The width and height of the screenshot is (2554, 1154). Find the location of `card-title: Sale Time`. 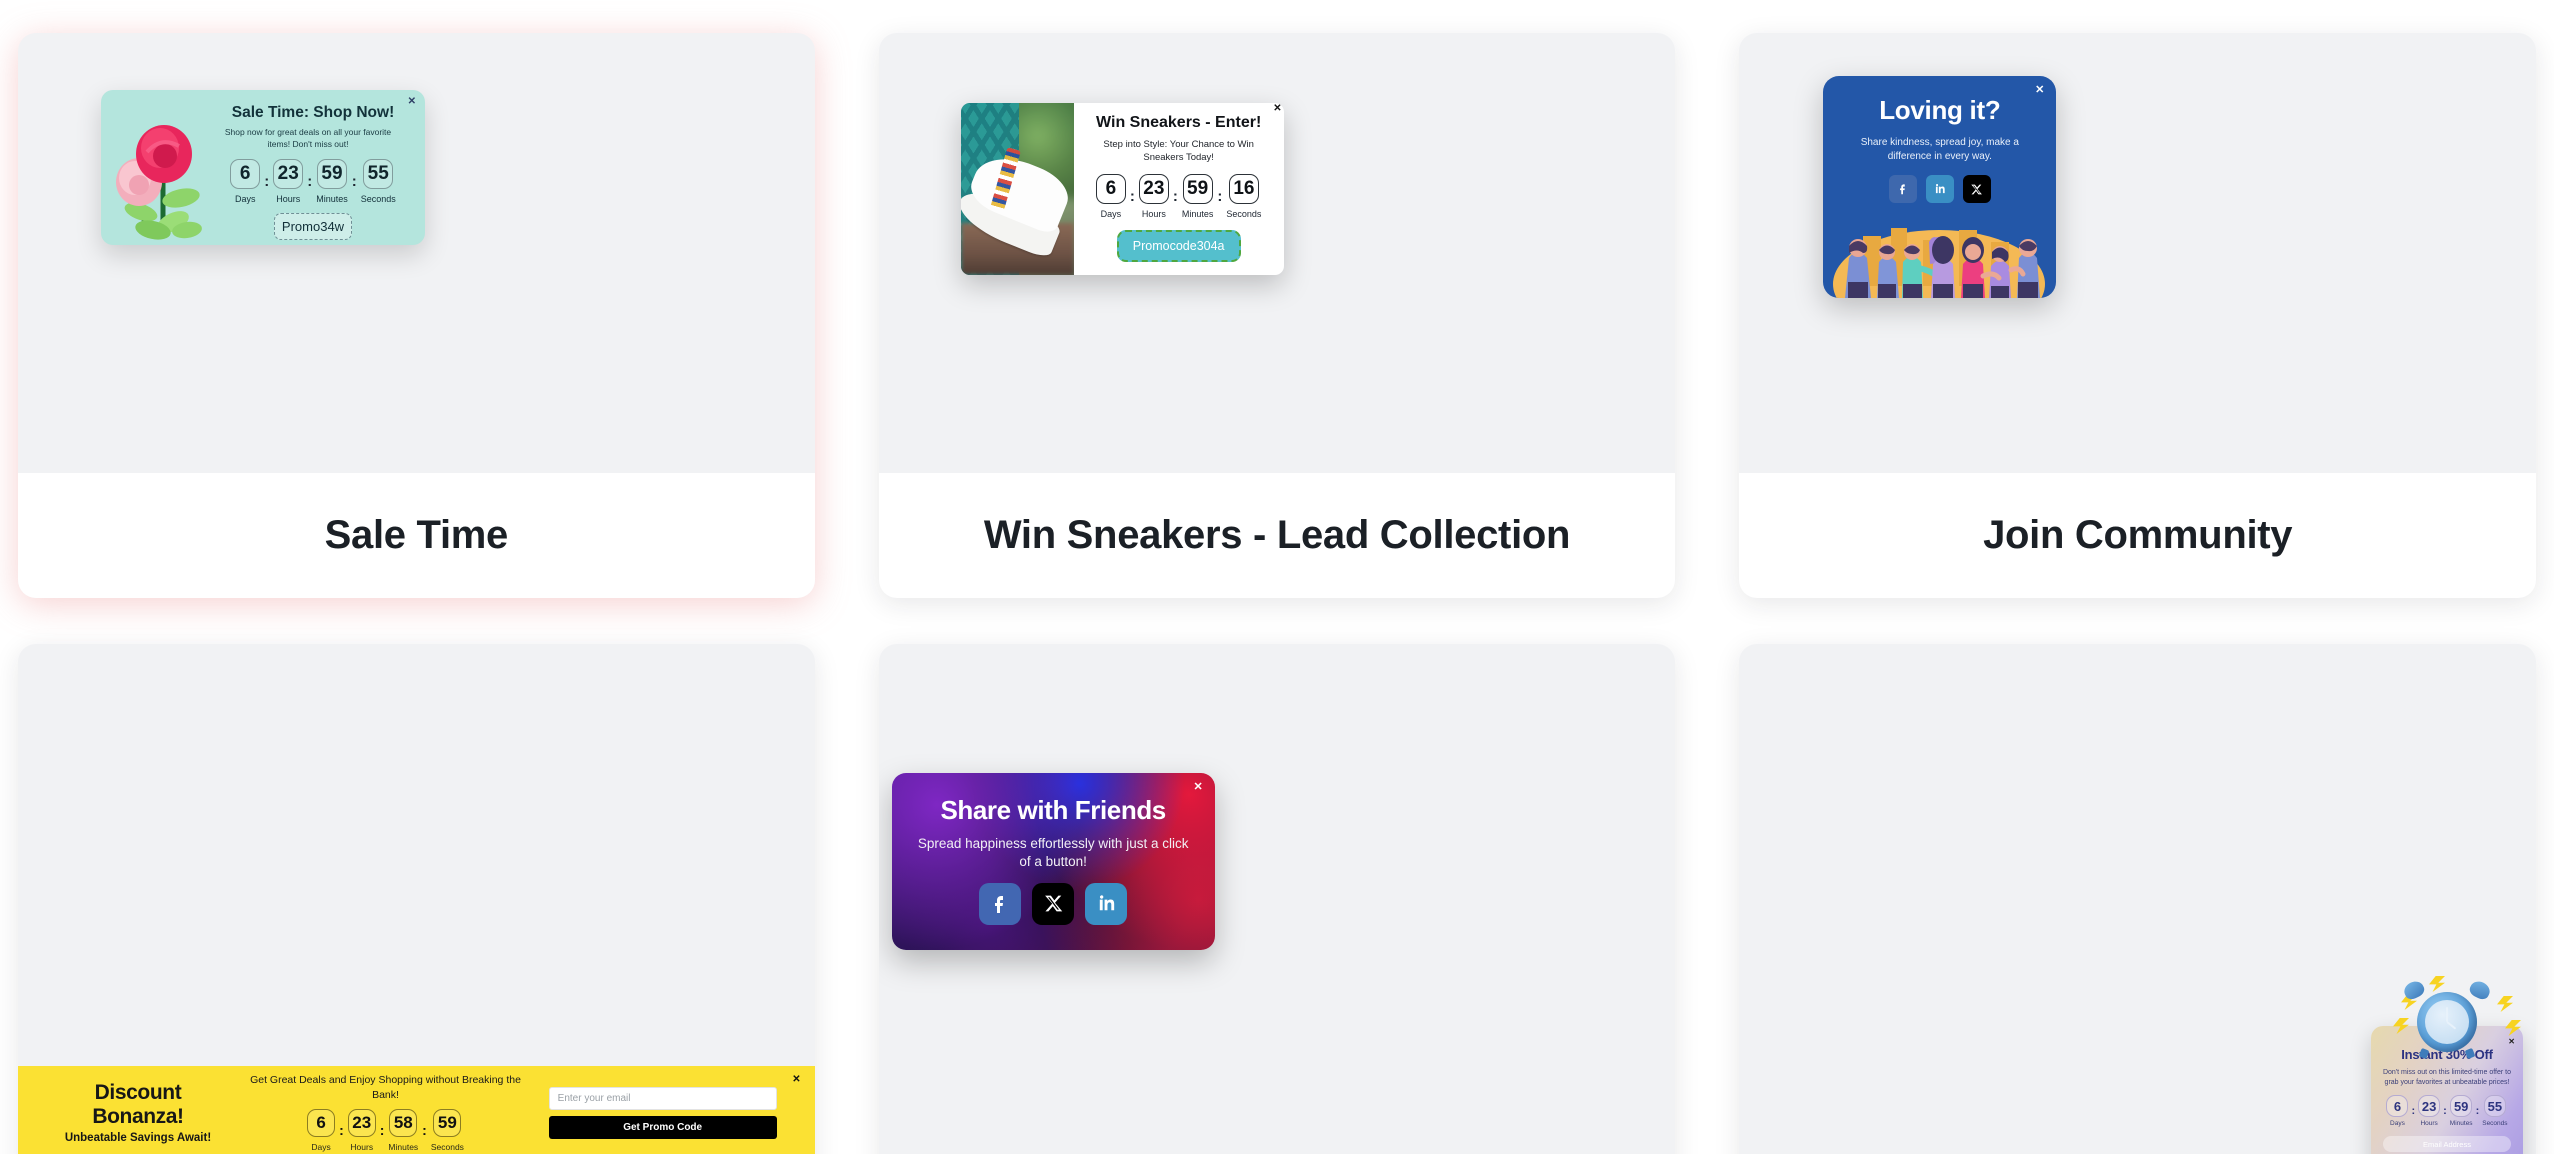

card-title: Sale Time is located at coordinates (416, 535).